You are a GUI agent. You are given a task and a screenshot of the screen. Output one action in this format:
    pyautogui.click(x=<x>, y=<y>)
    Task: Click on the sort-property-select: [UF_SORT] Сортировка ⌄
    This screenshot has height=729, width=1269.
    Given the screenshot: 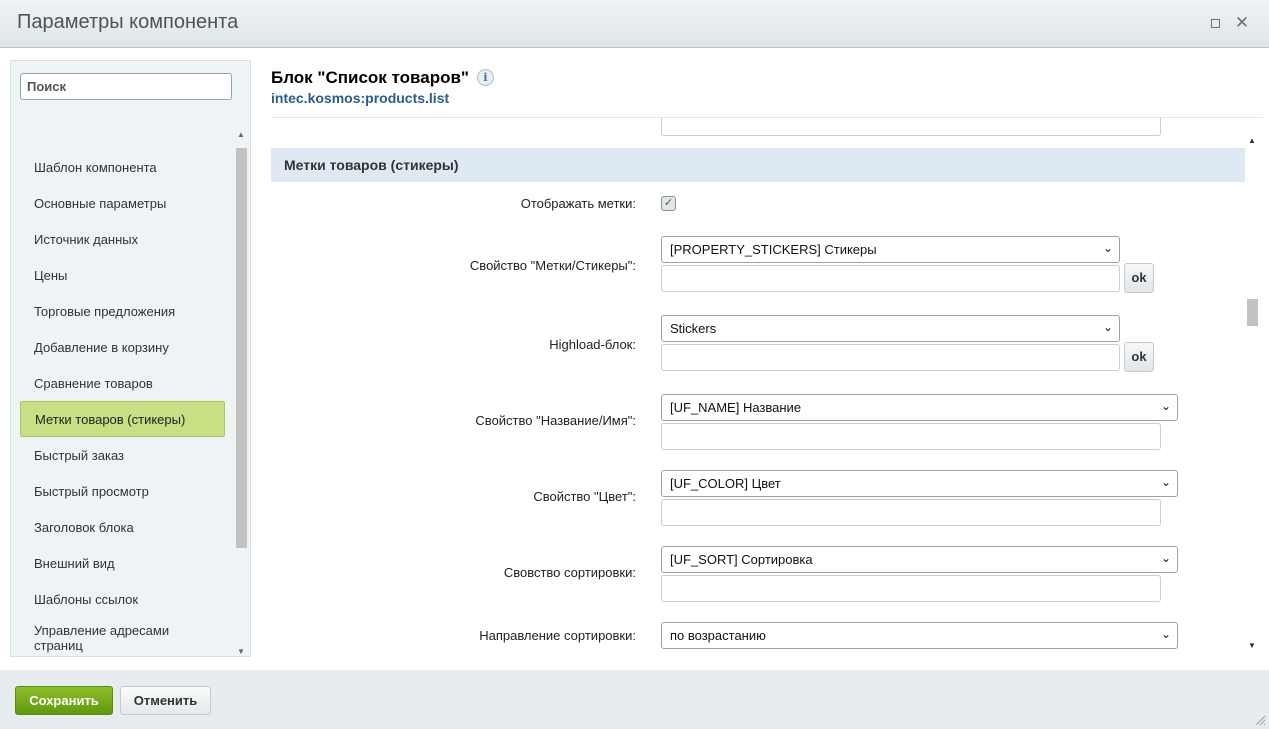 What is the action you would take?
    pyautogui.click(x=919, y=559)
    